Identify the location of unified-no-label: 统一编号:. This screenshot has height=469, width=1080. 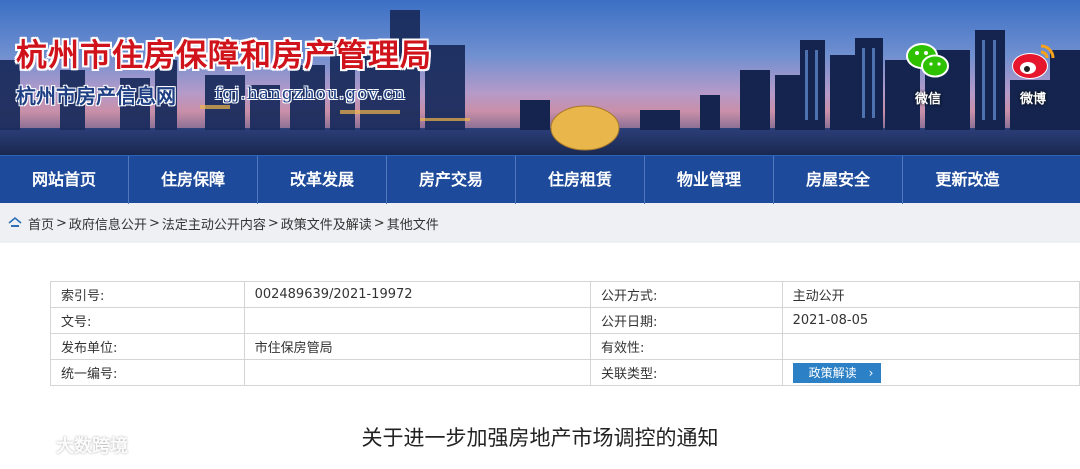
(147, 372).